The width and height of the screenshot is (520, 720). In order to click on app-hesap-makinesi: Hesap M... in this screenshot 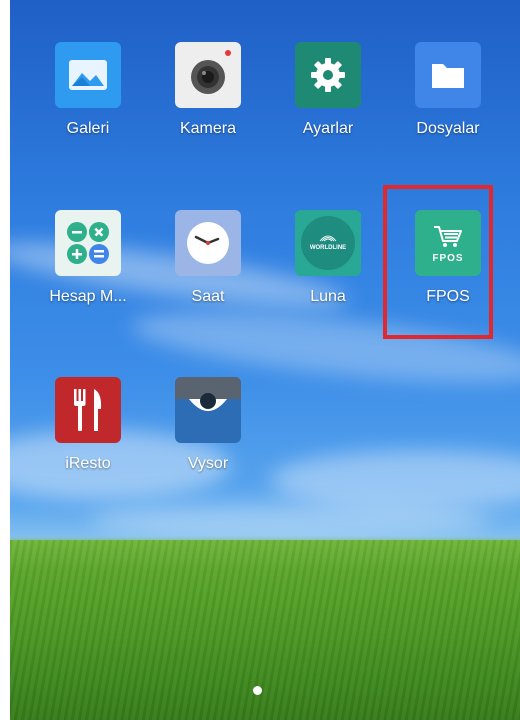, I will do `click(88, 270)`.